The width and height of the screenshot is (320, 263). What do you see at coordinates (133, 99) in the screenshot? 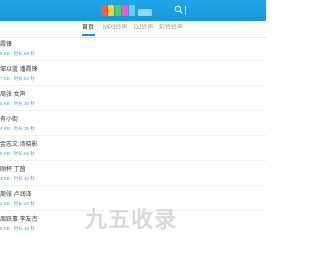
I see `list-item: 周张 女声 5 KB · 时长:38 秒` at bounding box center [133, 99].